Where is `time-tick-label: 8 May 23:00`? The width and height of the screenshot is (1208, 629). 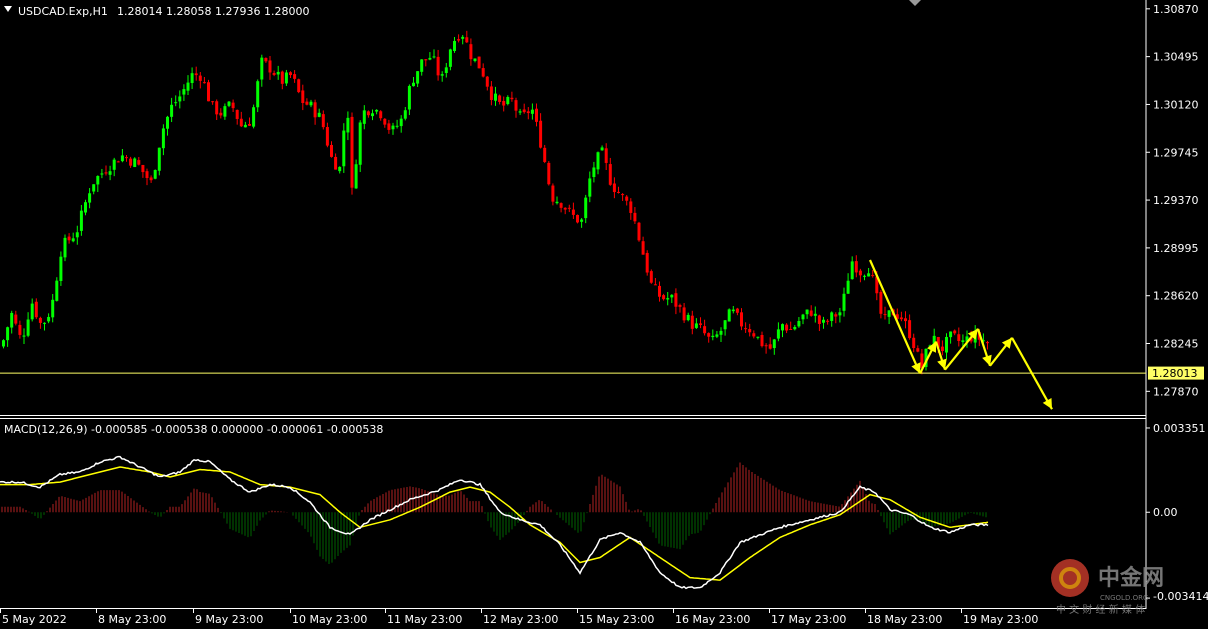 time-tick-label: 8 May 23:00 is located at coordinates (132, 619).